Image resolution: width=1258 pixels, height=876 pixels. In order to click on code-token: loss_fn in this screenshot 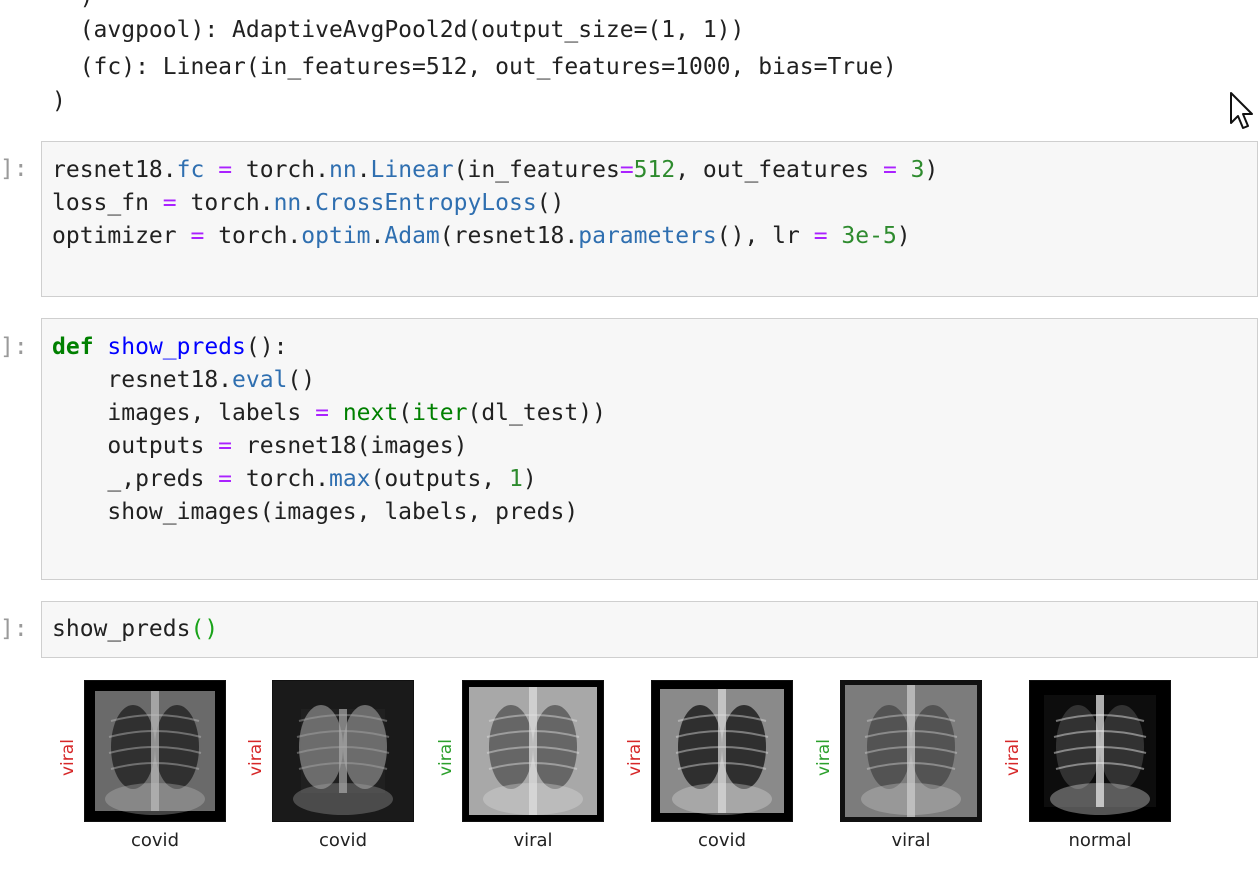, I will do `click(107, 203)`.